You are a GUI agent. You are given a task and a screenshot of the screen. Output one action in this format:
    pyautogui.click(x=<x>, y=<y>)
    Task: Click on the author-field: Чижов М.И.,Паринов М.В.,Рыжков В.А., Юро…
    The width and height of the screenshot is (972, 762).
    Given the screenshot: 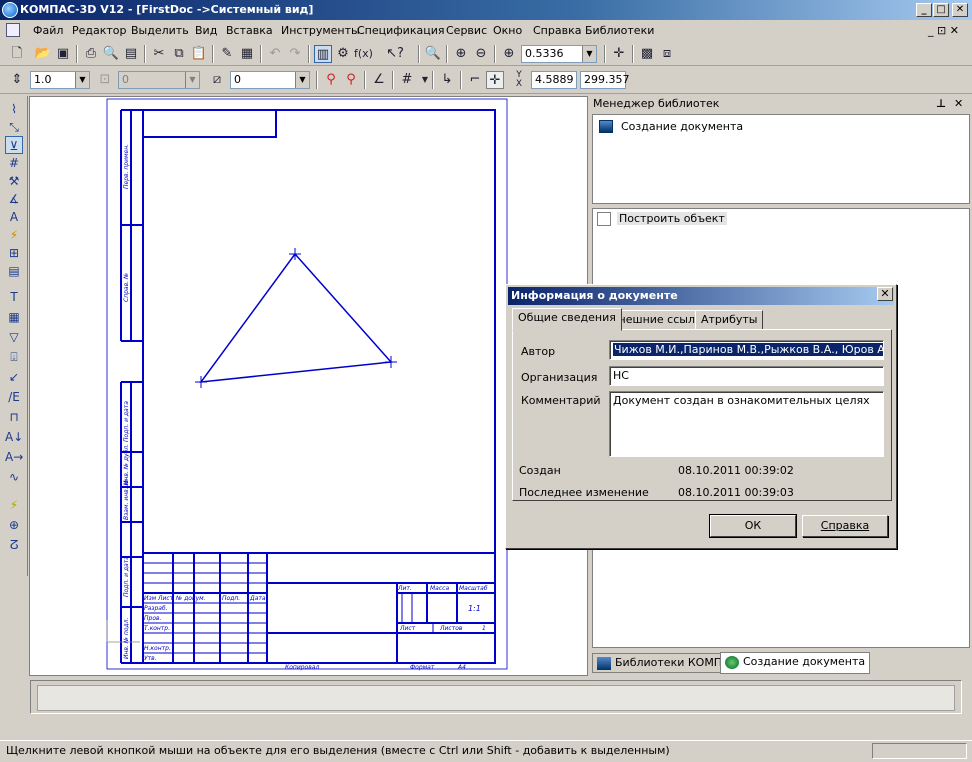 What is the action you would take?
    pyautogui.click(x=746, y=350)
    